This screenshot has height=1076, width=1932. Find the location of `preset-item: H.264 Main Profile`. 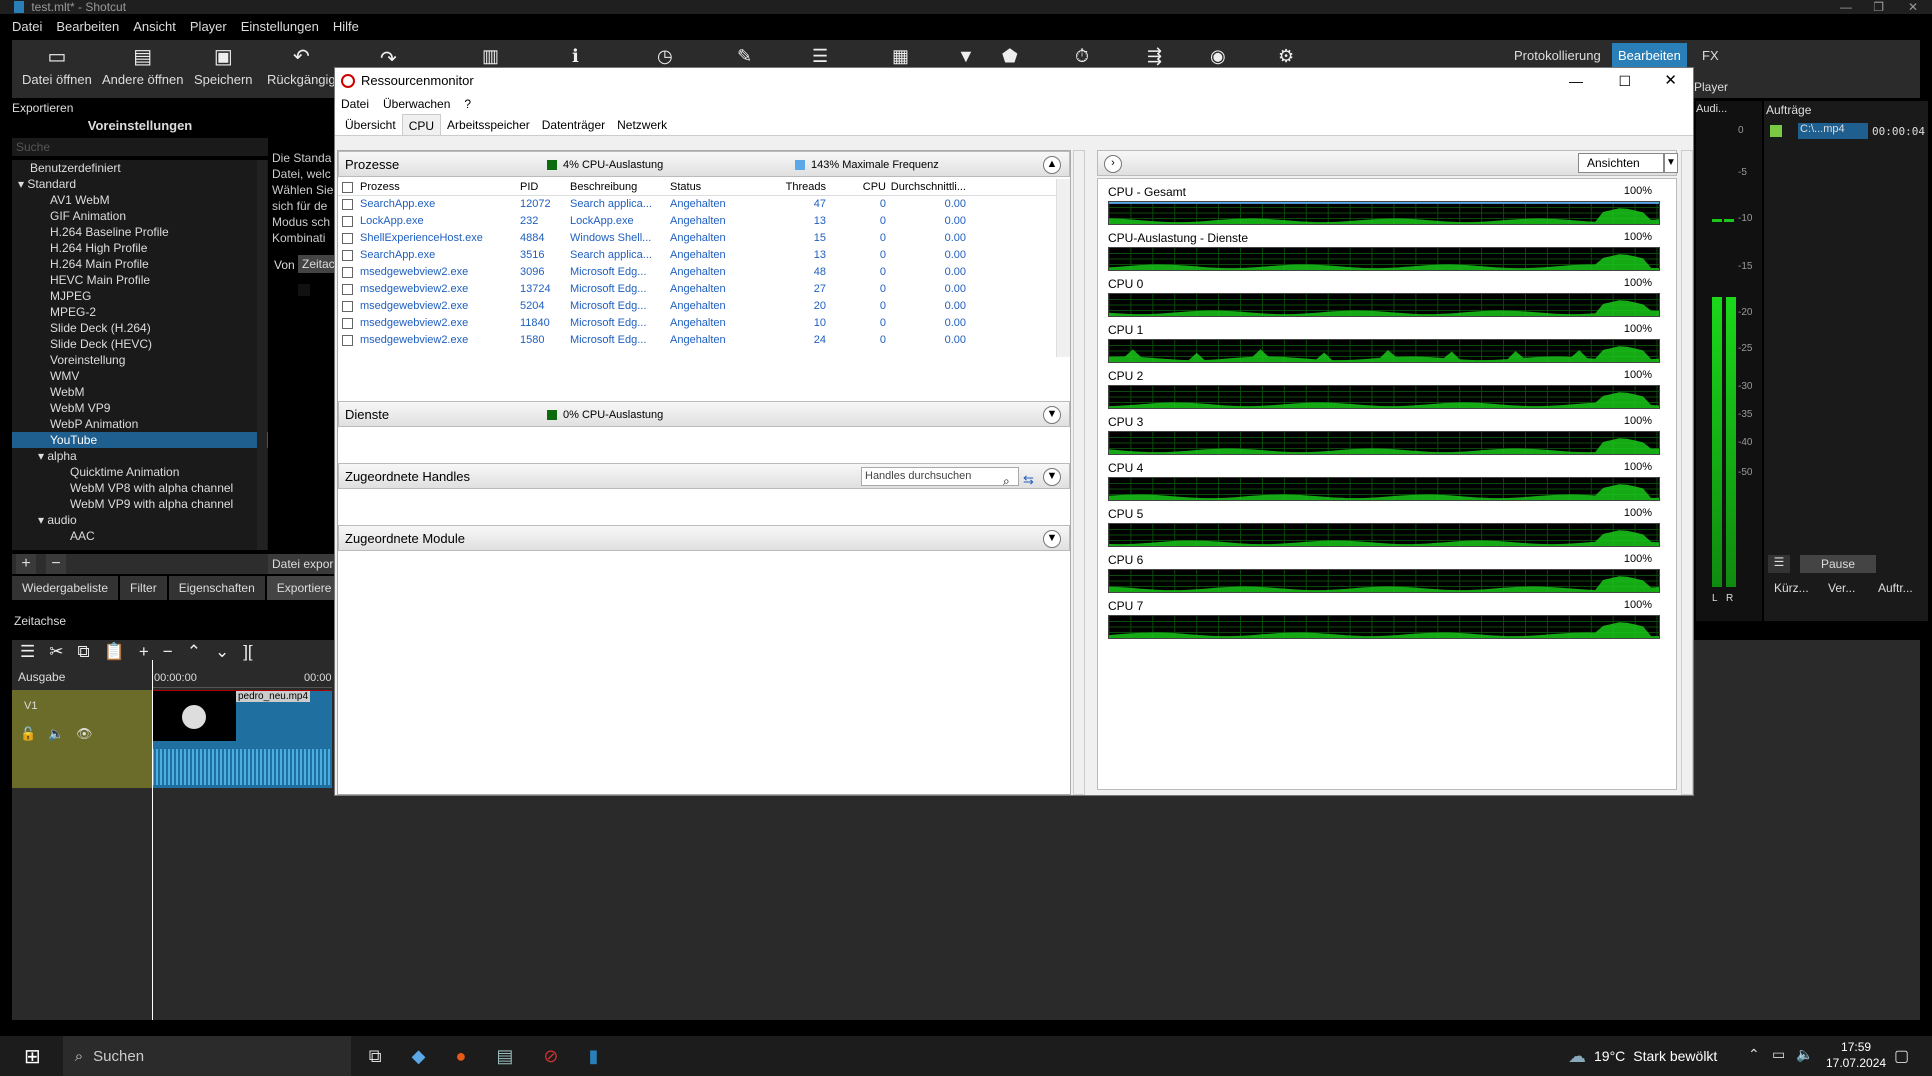

preset-item: H.264 Main Profile is located at coordinates (140, 264).